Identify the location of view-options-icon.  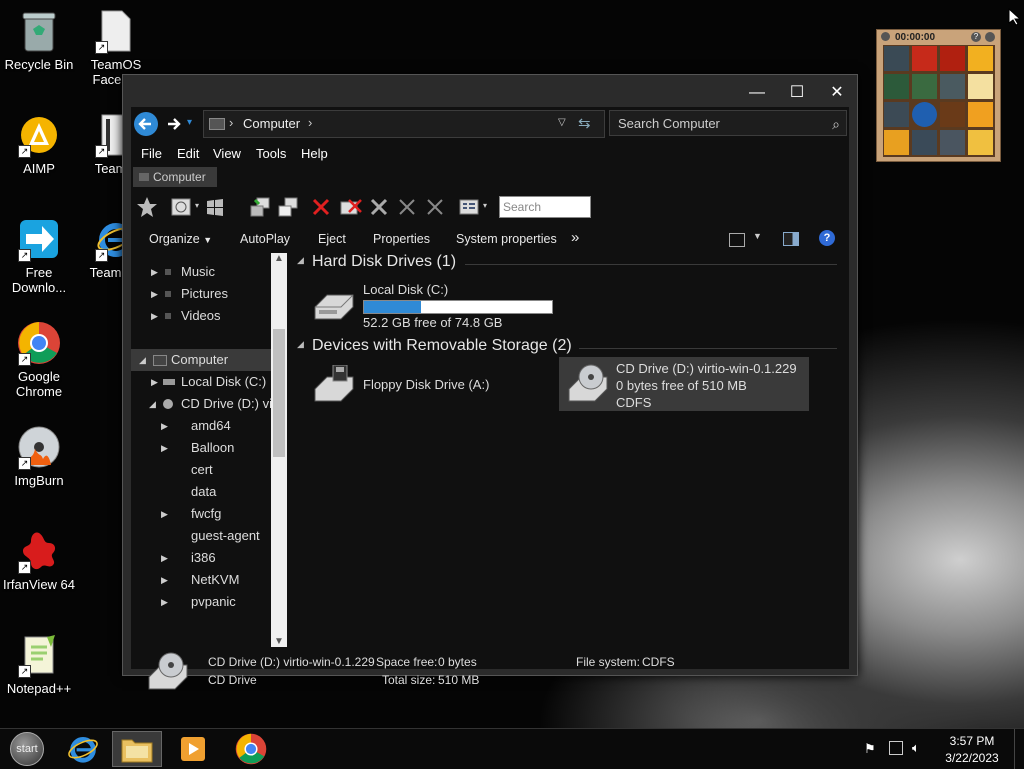
(469, 207).